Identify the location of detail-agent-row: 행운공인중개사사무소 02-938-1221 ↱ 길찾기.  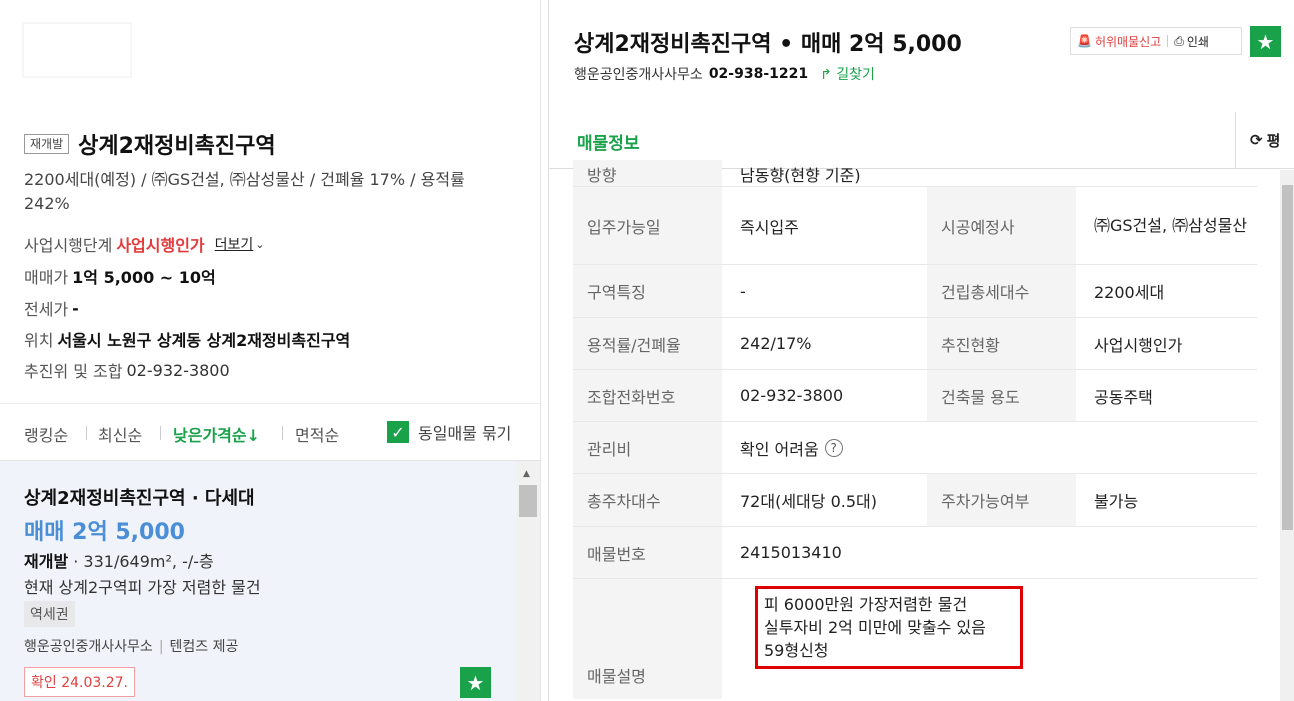
(724, 74).